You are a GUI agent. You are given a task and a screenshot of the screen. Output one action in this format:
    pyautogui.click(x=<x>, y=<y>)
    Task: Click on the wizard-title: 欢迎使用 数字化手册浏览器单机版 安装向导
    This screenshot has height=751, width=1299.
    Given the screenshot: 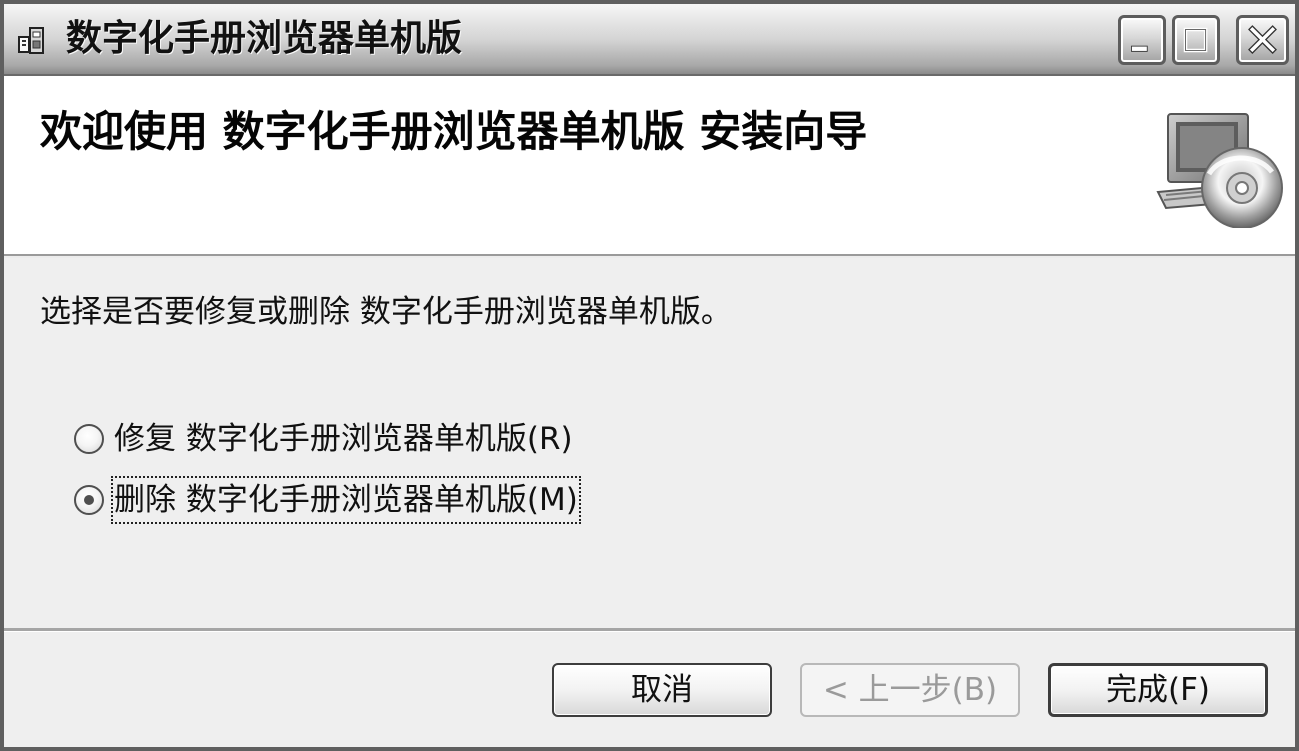 What is the action you would take?
    pyautogui.click(x=454, y=131)
    